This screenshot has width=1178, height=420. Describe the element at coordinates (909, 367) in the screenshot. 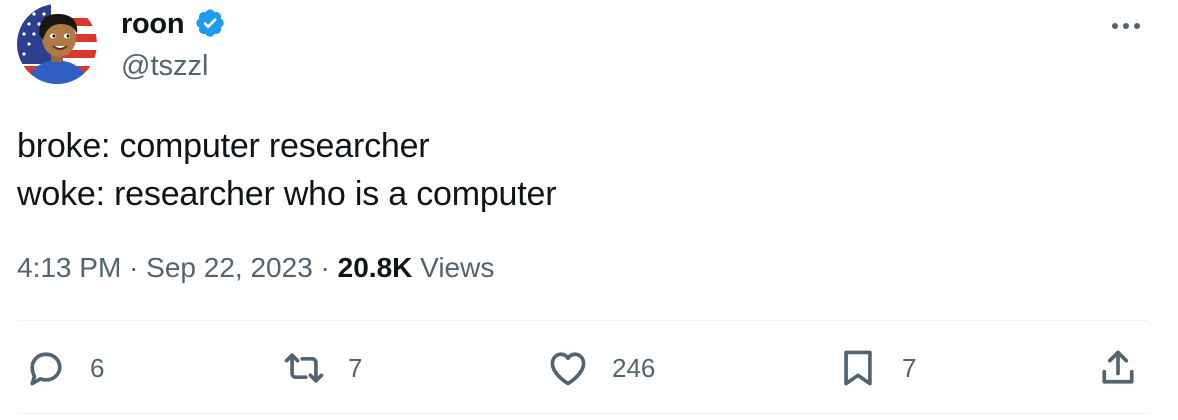

I see `bookmark-count: 7` at that location.